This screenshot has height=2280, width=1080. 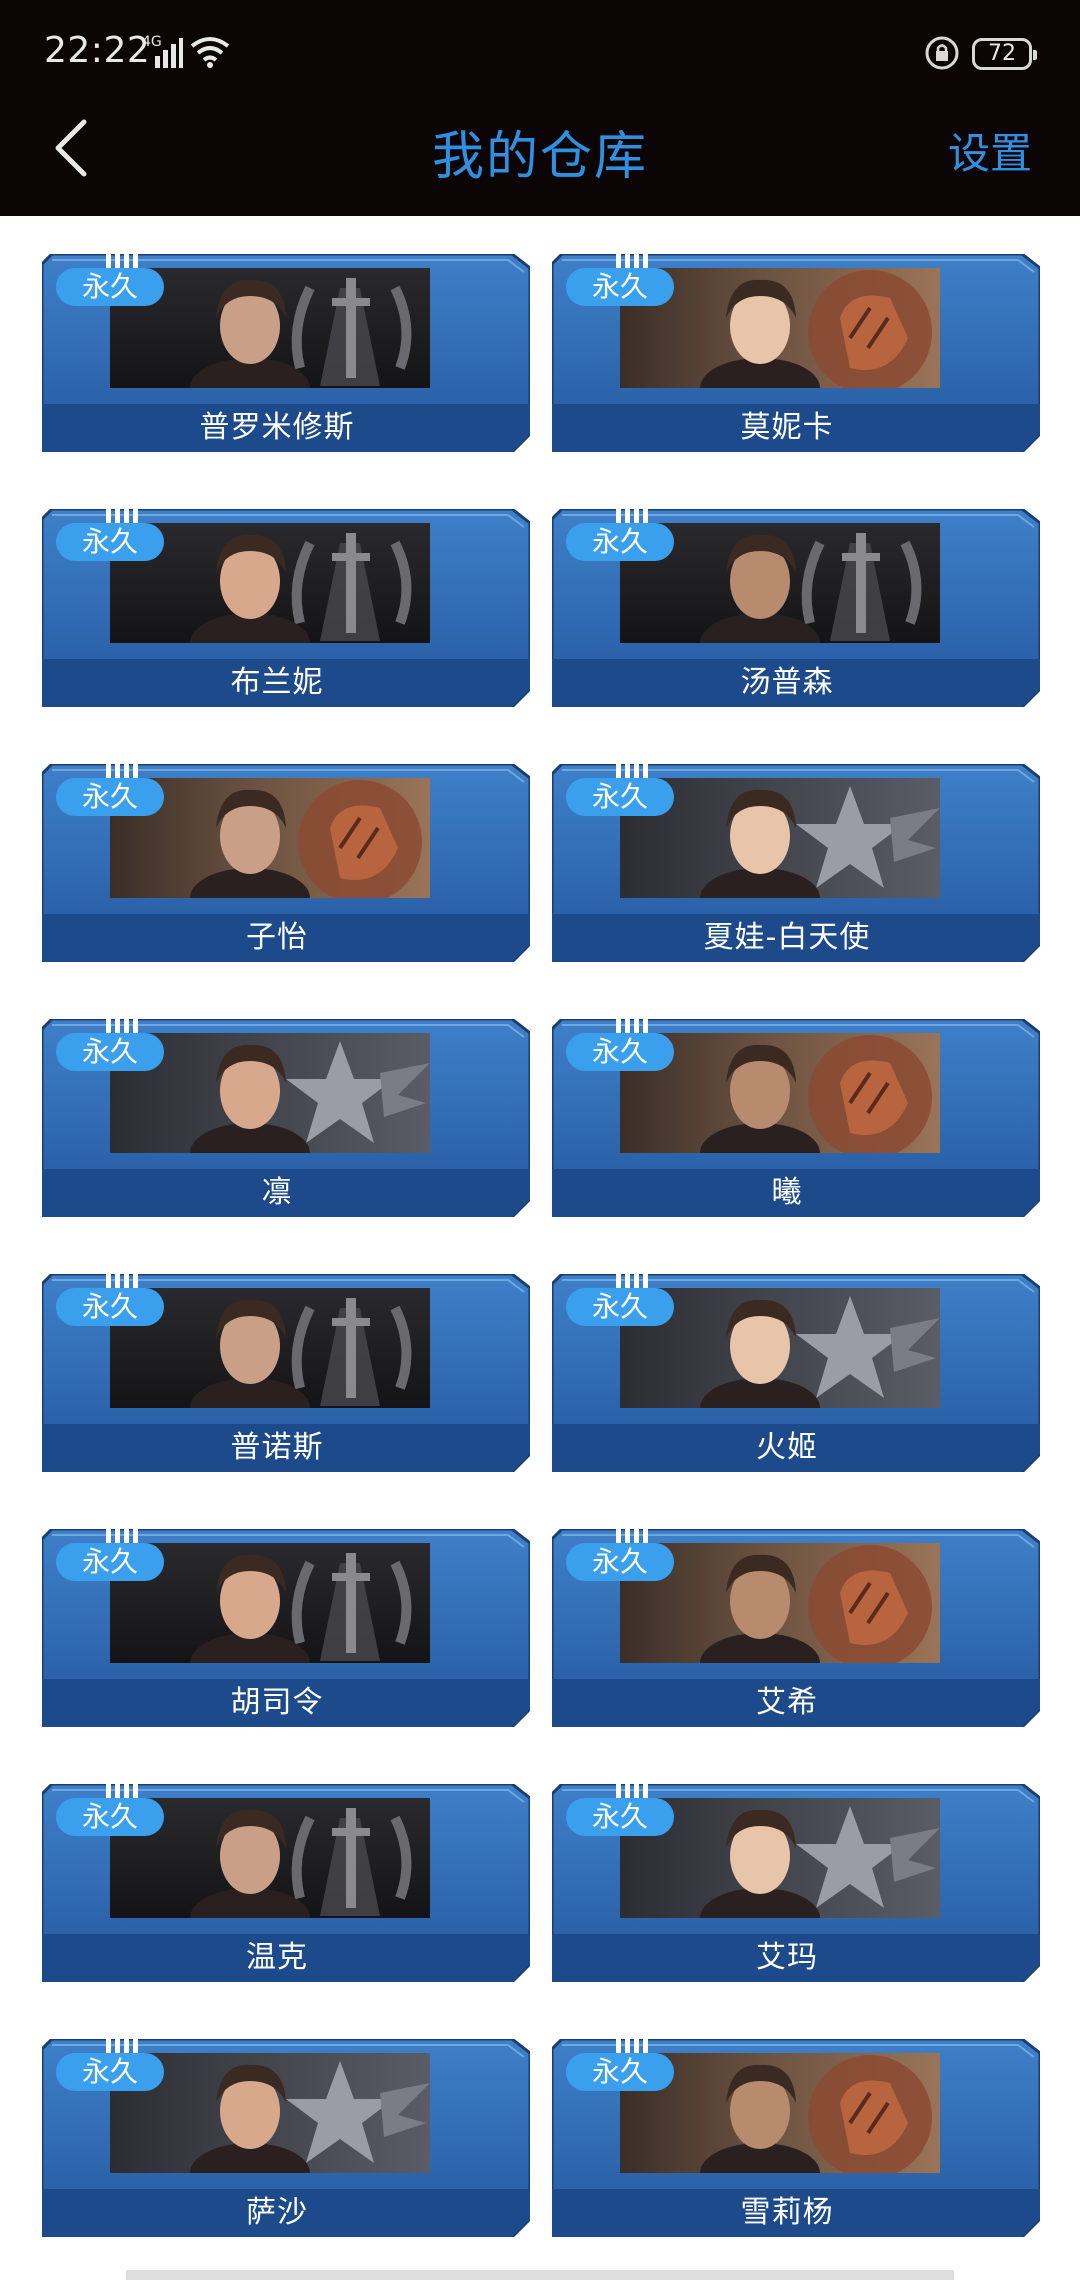 What do you see at coordinates (97, 50) in the screenshot?
I see `status-time: 22:22` at bounding box center [97, 50].